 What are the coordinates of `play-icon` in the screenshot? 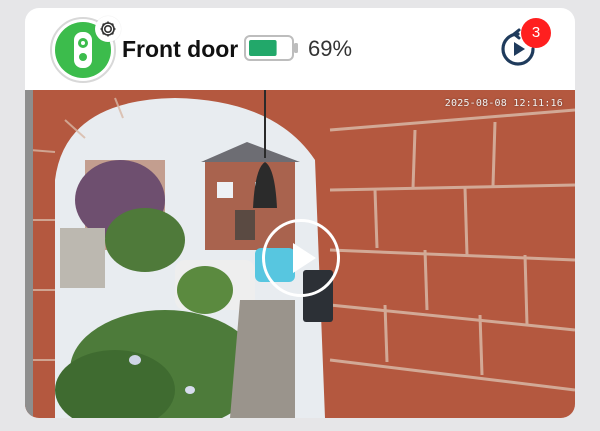 It's located at (304, 258).